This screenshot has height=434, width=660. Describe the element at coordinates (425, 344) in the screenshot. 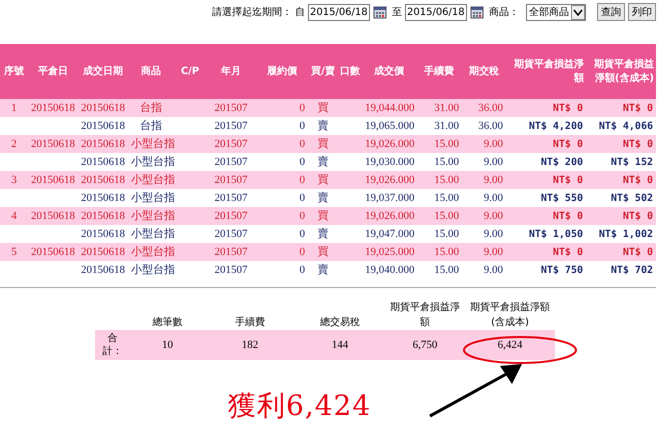

I see `summary-value: 6,750` at that location.